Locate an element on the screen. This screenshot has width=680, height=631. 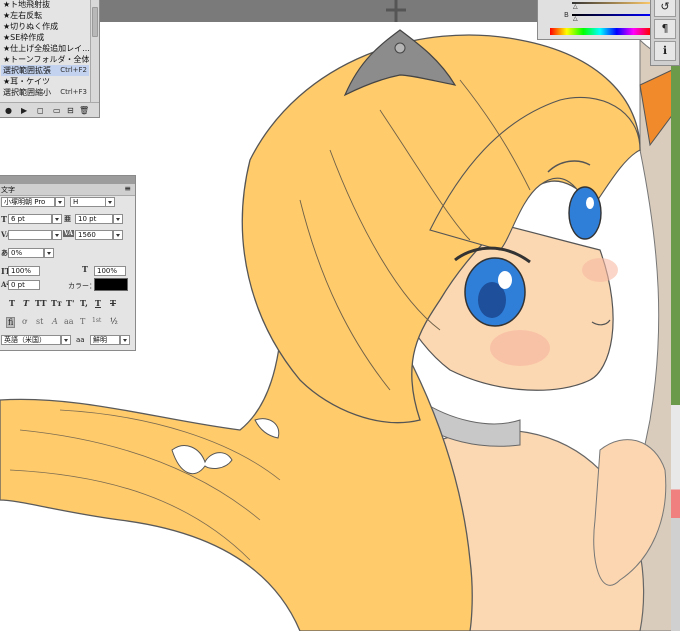
panel-menu-icon: ≡ is located at coordinates (127, 188).